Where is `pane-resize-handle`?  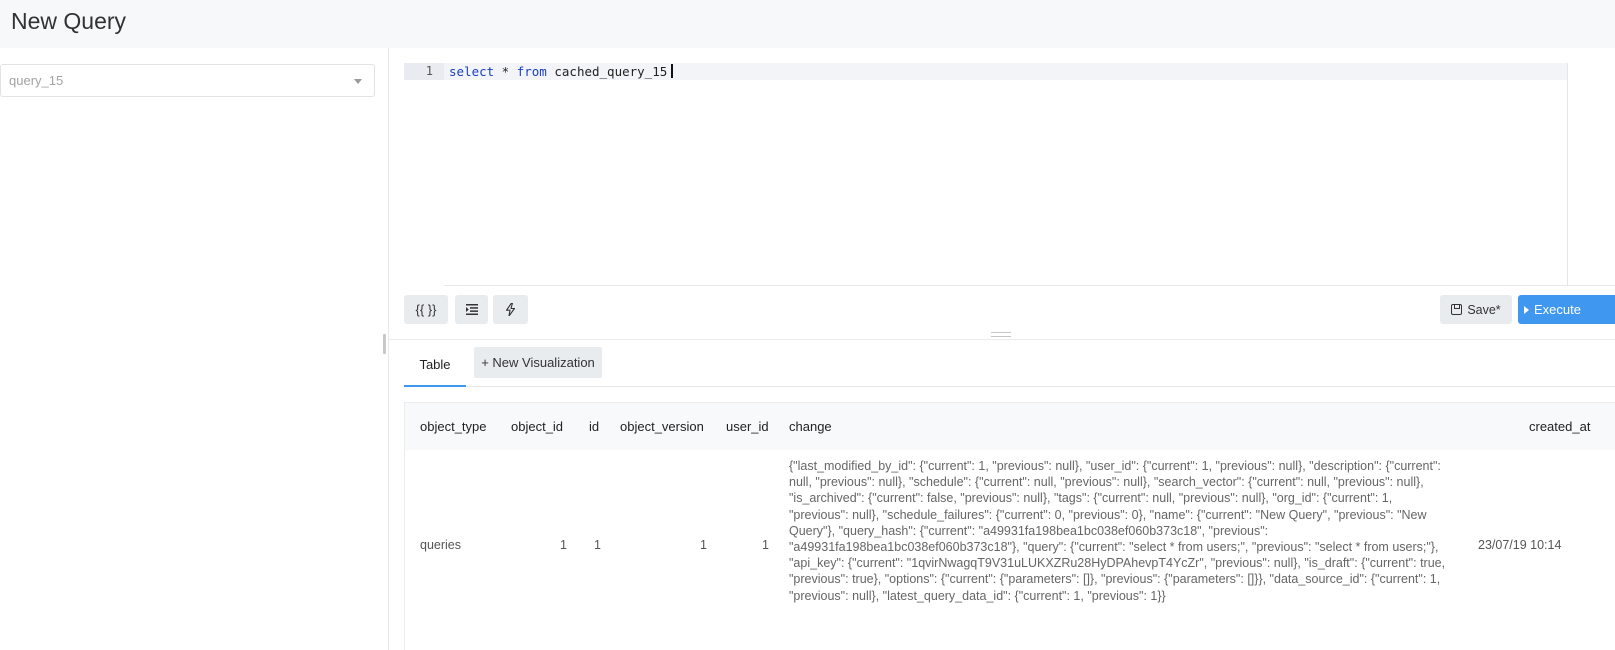
pane-resize-handle is located at coordinates (384, 344).